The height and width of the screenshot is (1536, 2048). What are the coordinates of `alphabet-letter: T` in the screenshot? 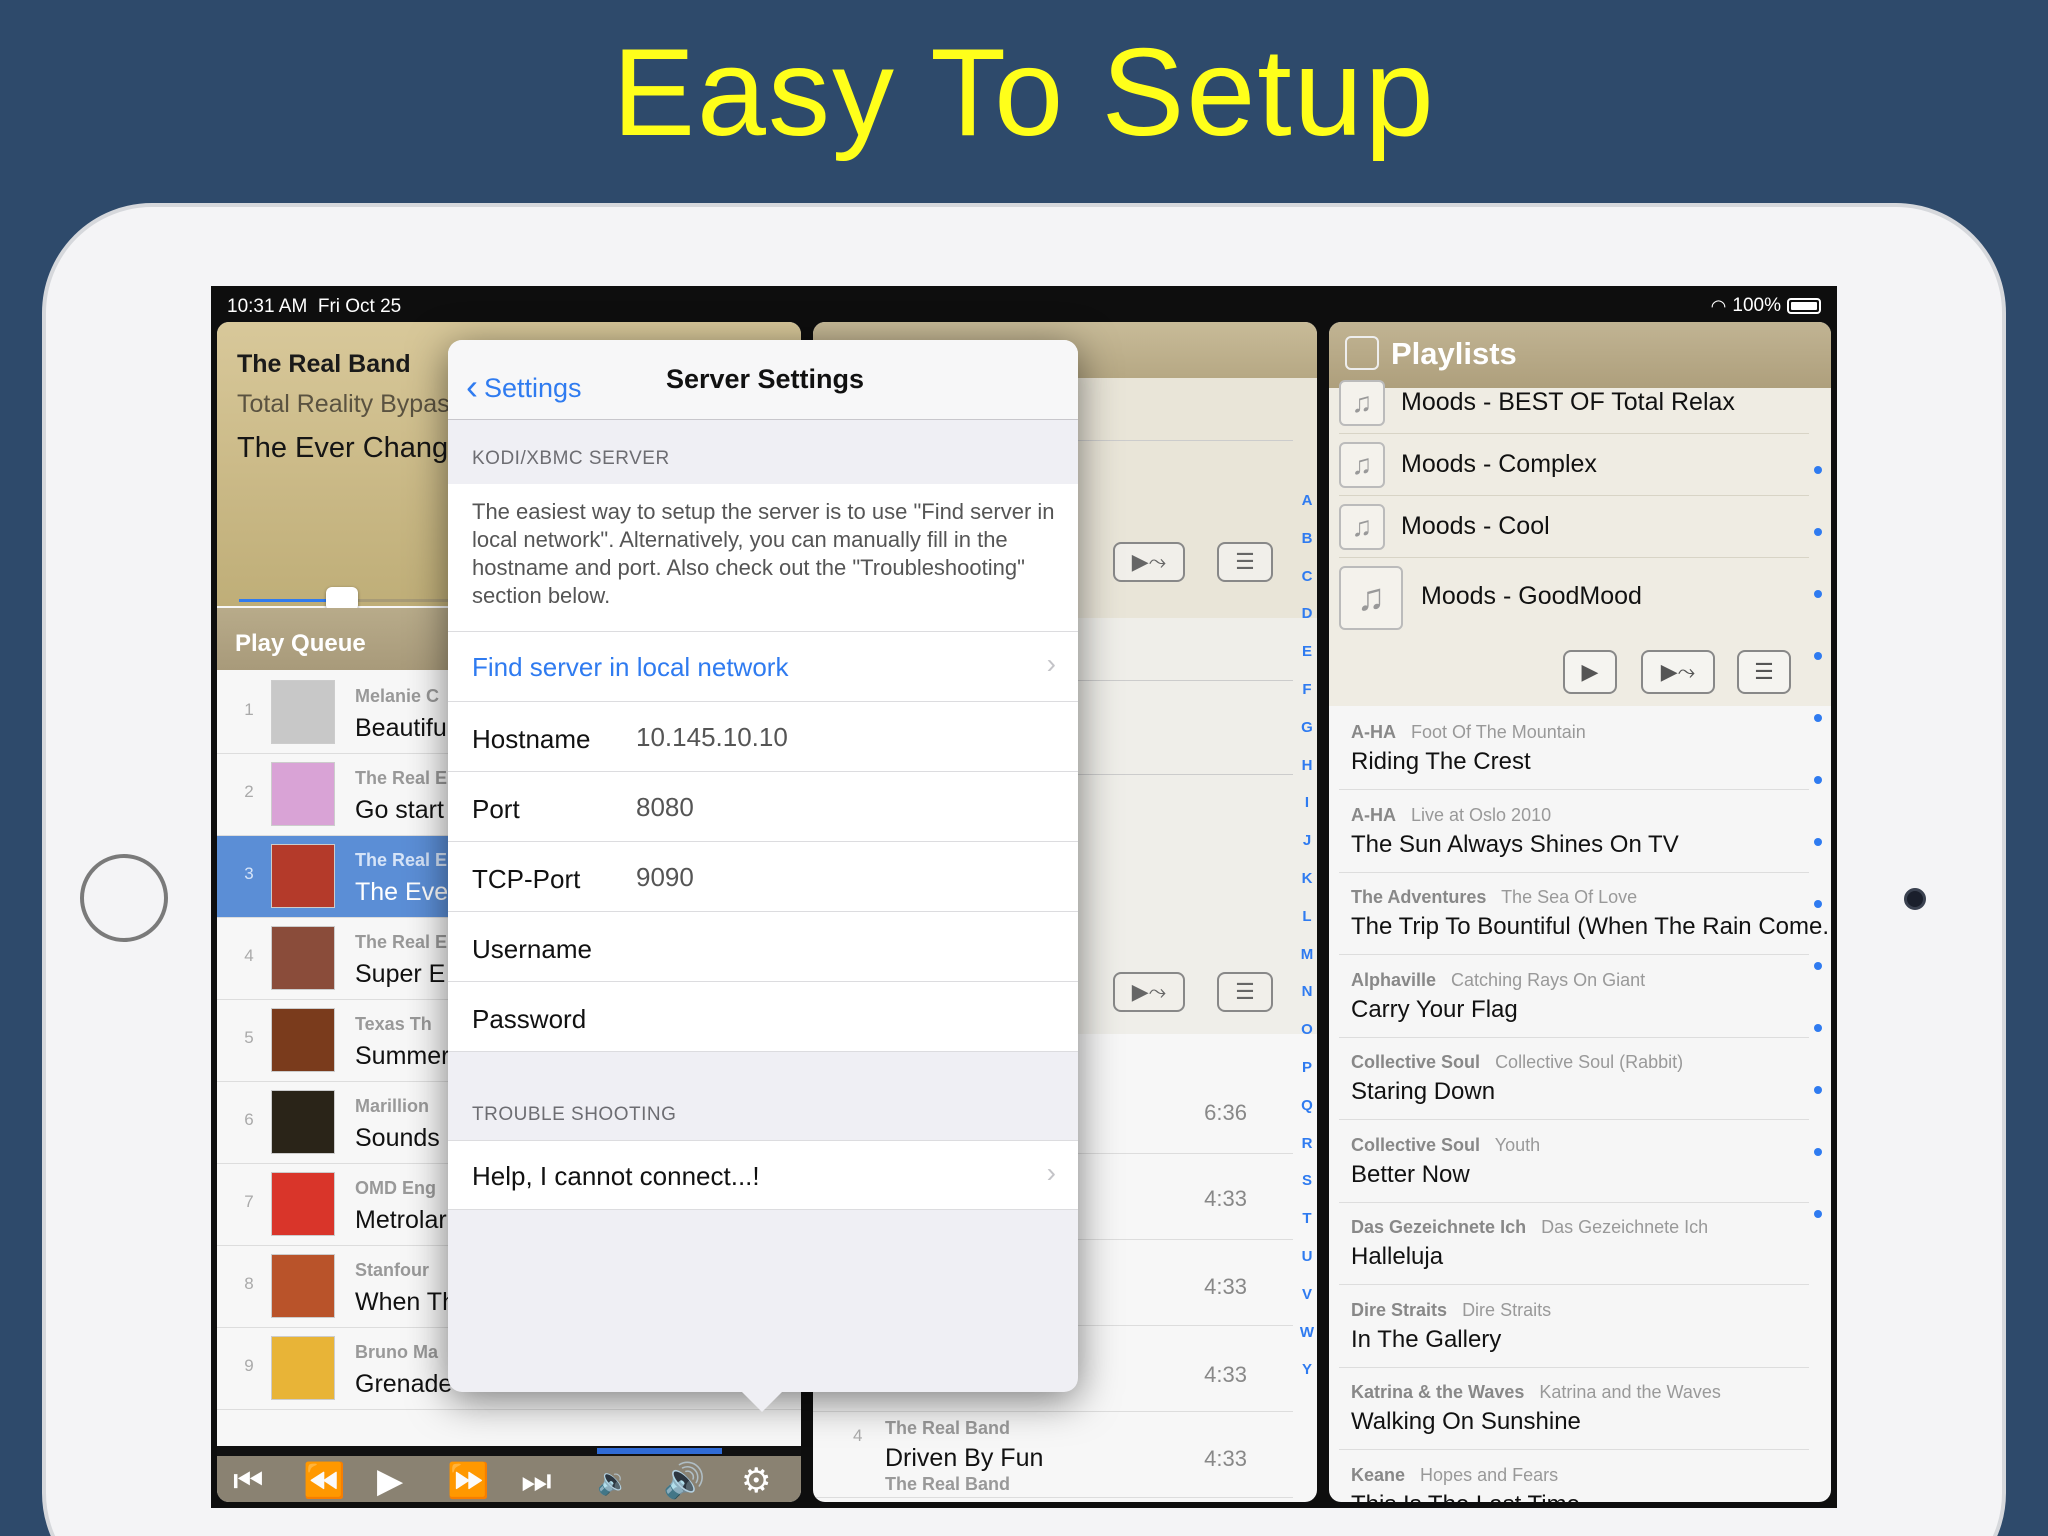 It's located at (1307, 1219).